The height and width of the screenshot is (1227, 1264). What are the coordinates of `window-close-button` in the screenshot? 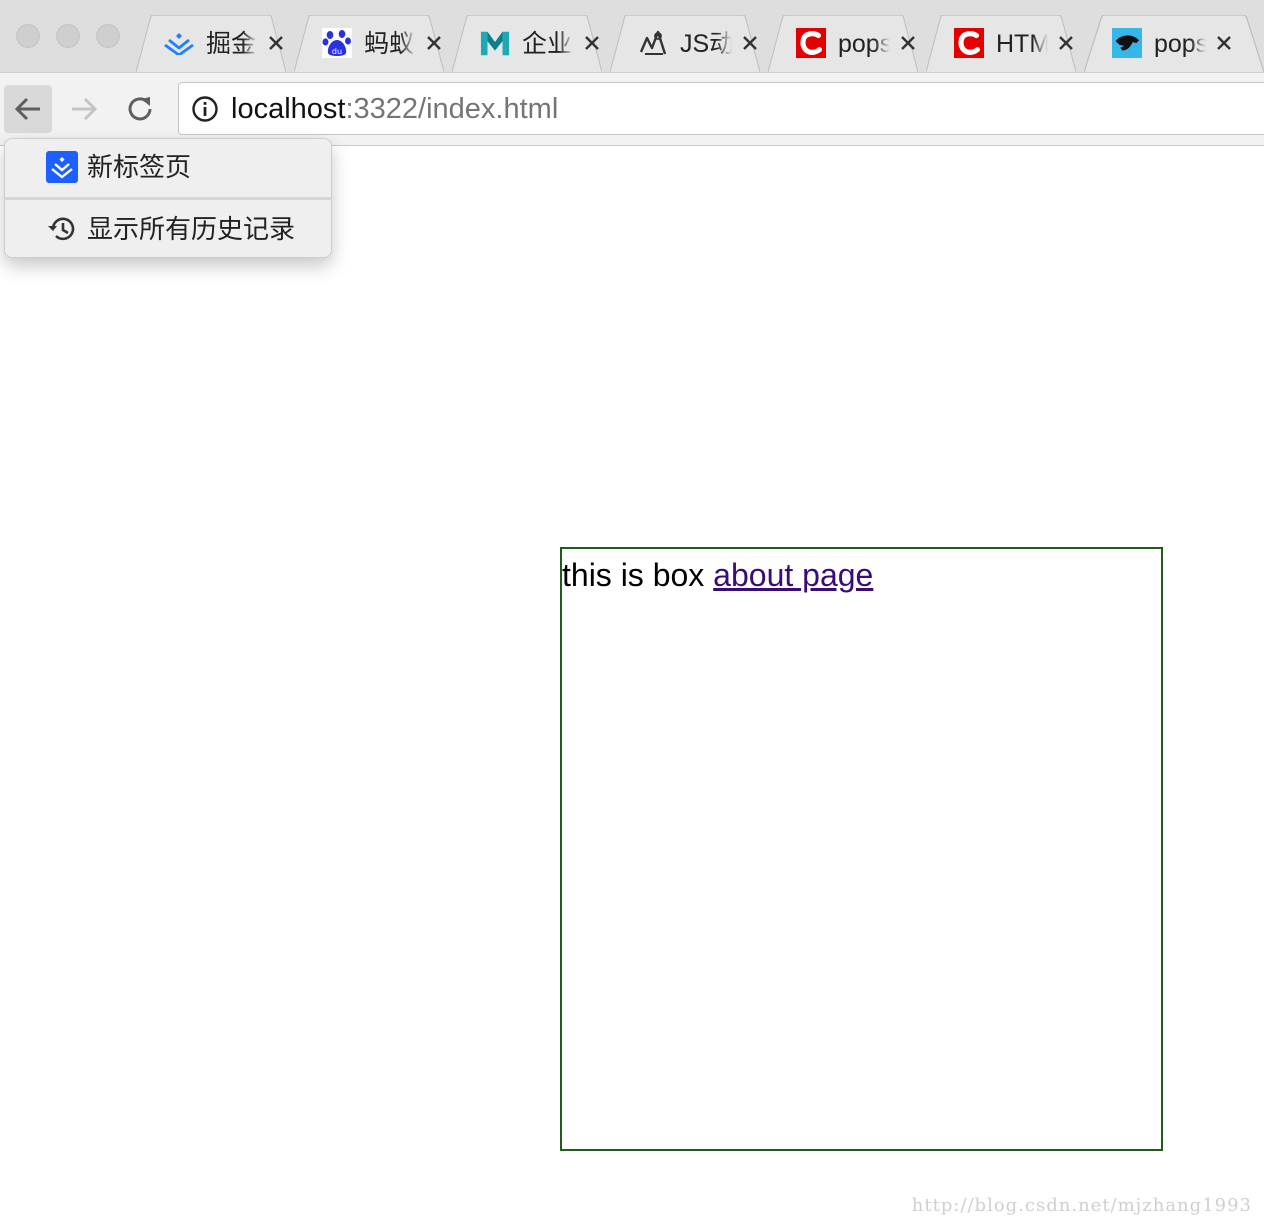 It's located at (28, 36).